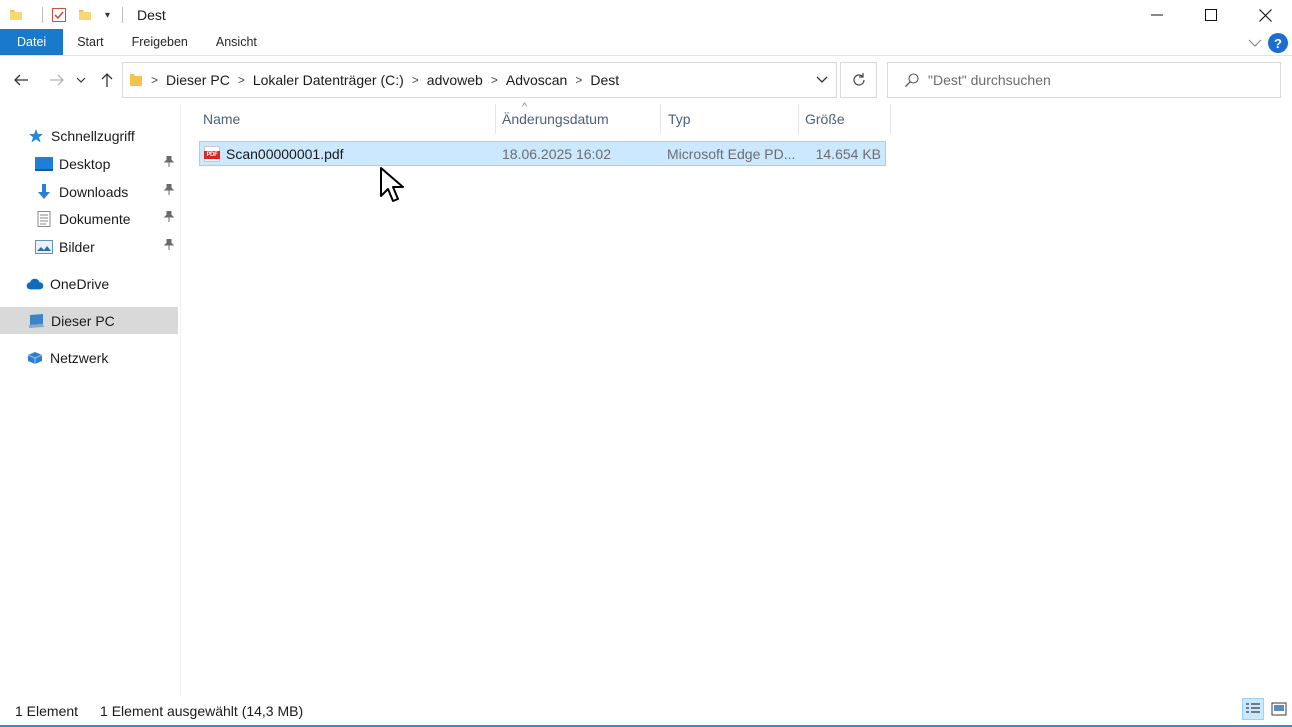 The height and width of the screenshot is (727, 1292). Describe the element at coordinates (89, 218) in the screenshot. I see `nav-item-dokumente: Dokumente` at that location.